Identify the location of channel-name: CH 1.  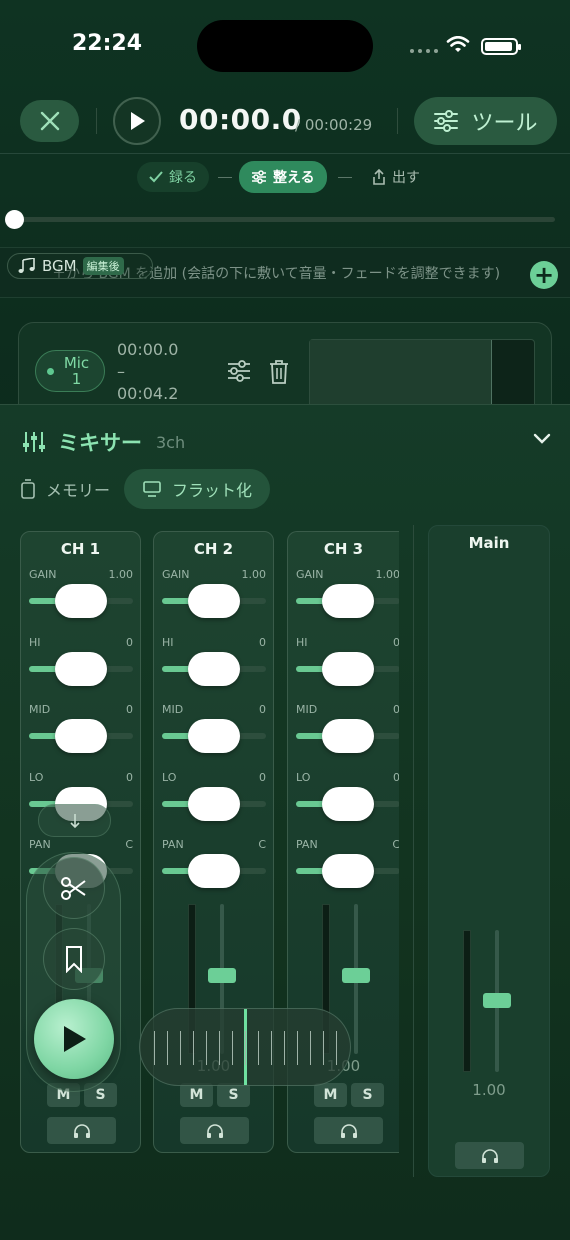
(80, 549).